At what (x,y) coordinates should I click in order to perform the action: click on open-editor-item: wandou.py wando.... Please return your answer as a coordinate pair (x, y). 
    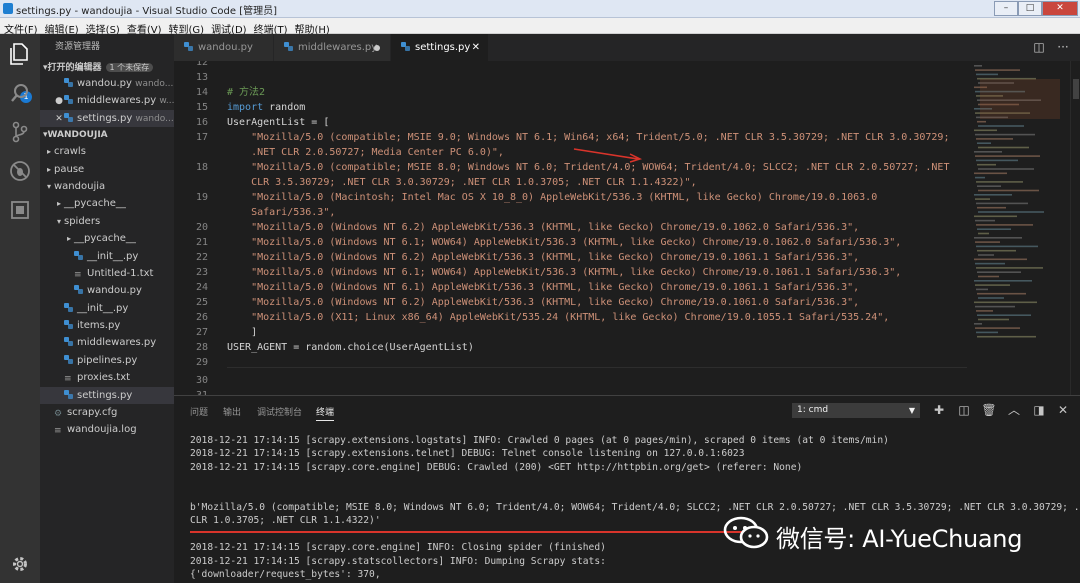
    Looking at the image, I should click on (107, 83).